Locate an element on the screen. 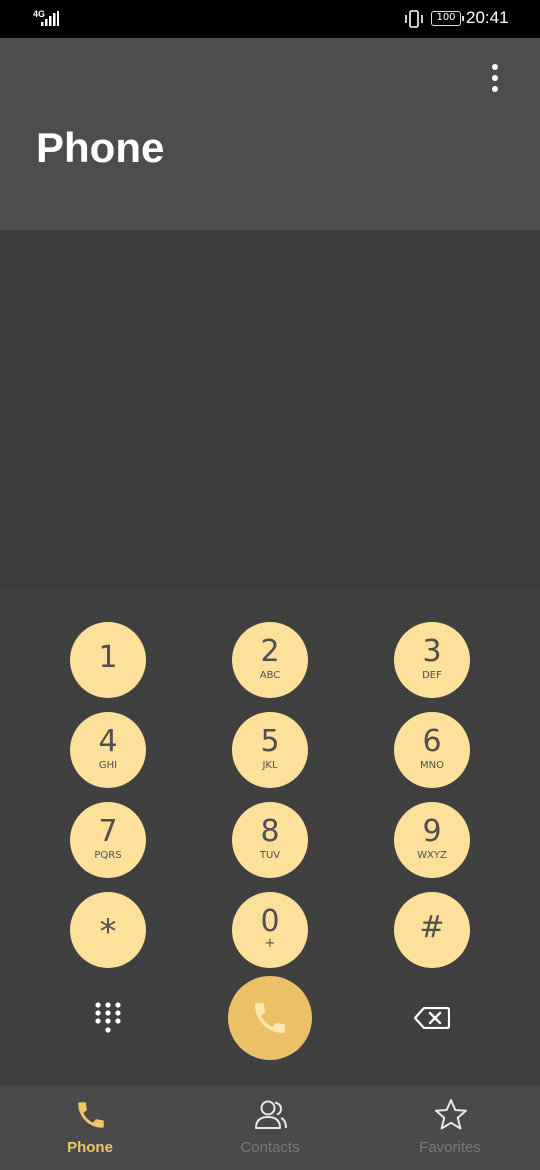  status-time: 20:41 is located at coordinates (487, 17).